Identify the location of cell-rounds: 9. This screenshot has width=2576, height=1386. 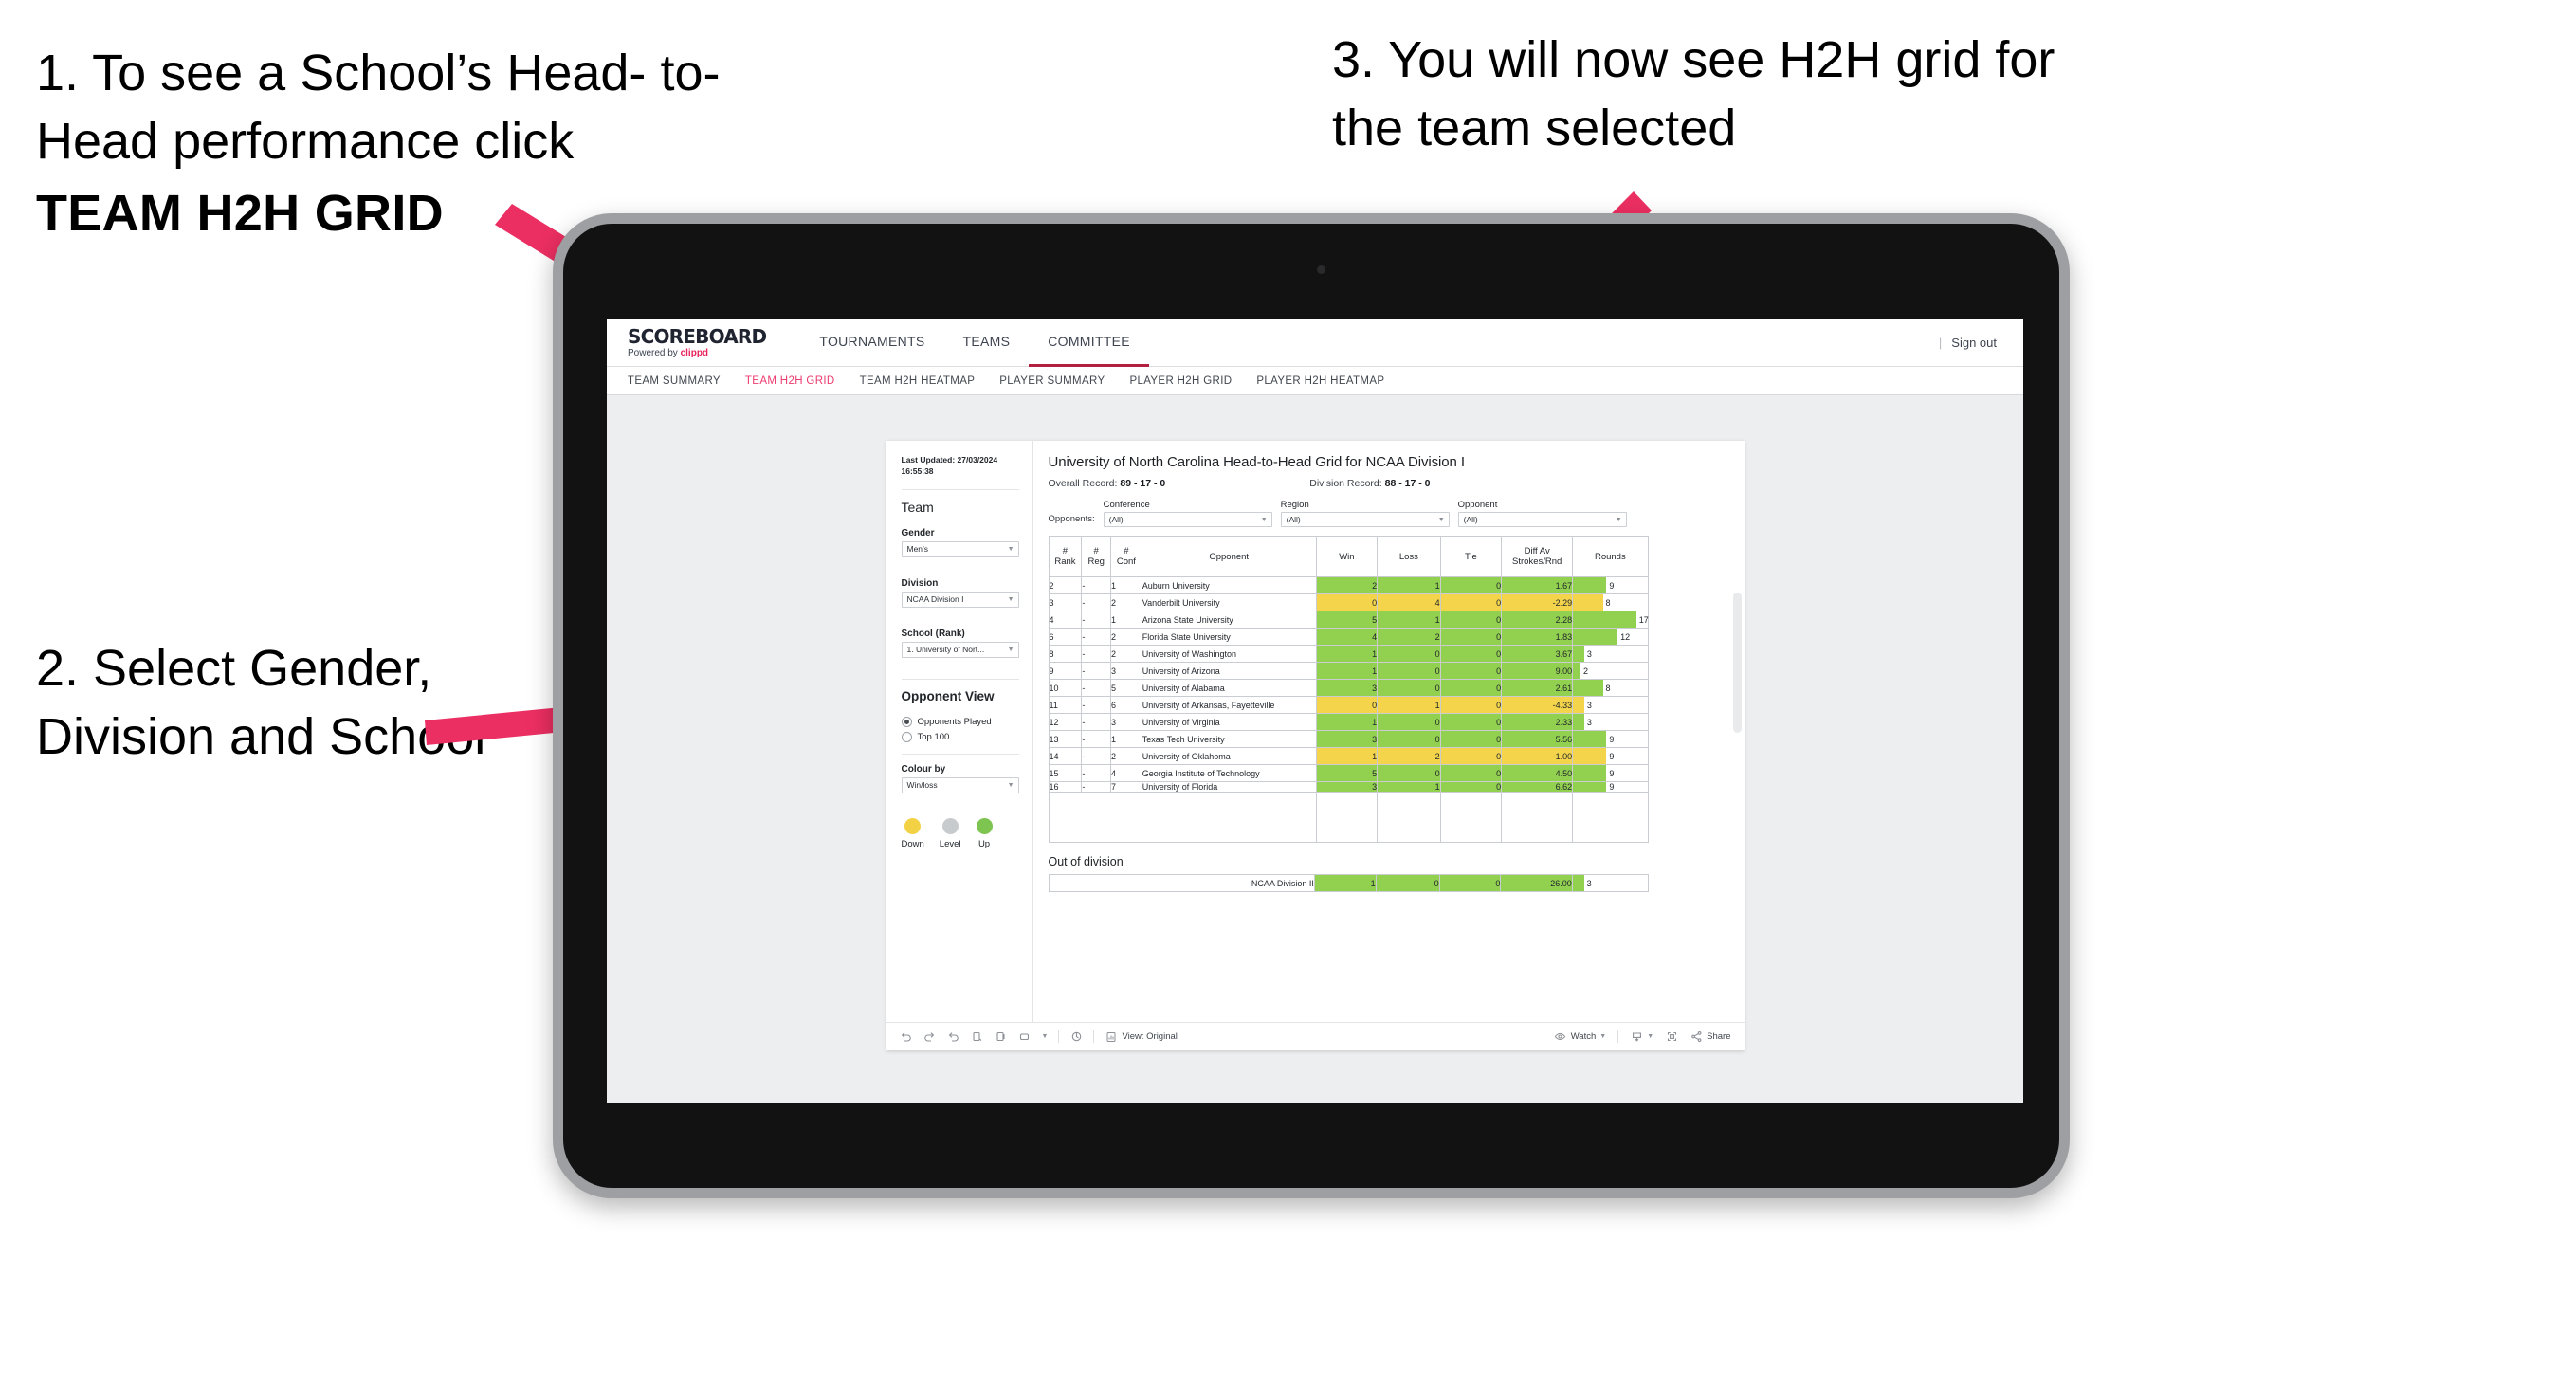
(1610, 756).